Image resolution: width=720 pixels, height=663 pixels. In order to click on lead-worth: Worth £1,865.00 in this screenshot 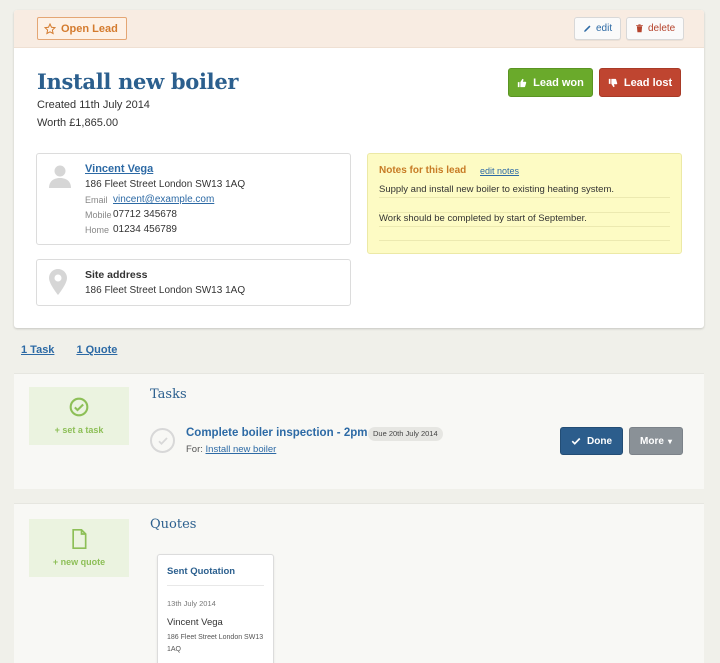, I will do `click(78, 123)`.